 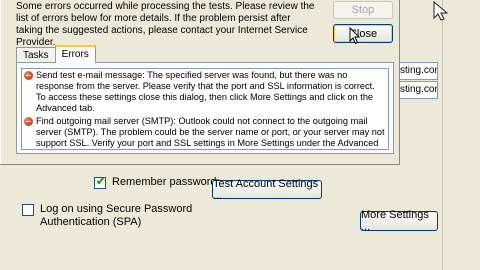 What do you see at coordinates (75, 54) in the screenshot?
I see `tab-errors: Errors` at bounding box center [75, 54].